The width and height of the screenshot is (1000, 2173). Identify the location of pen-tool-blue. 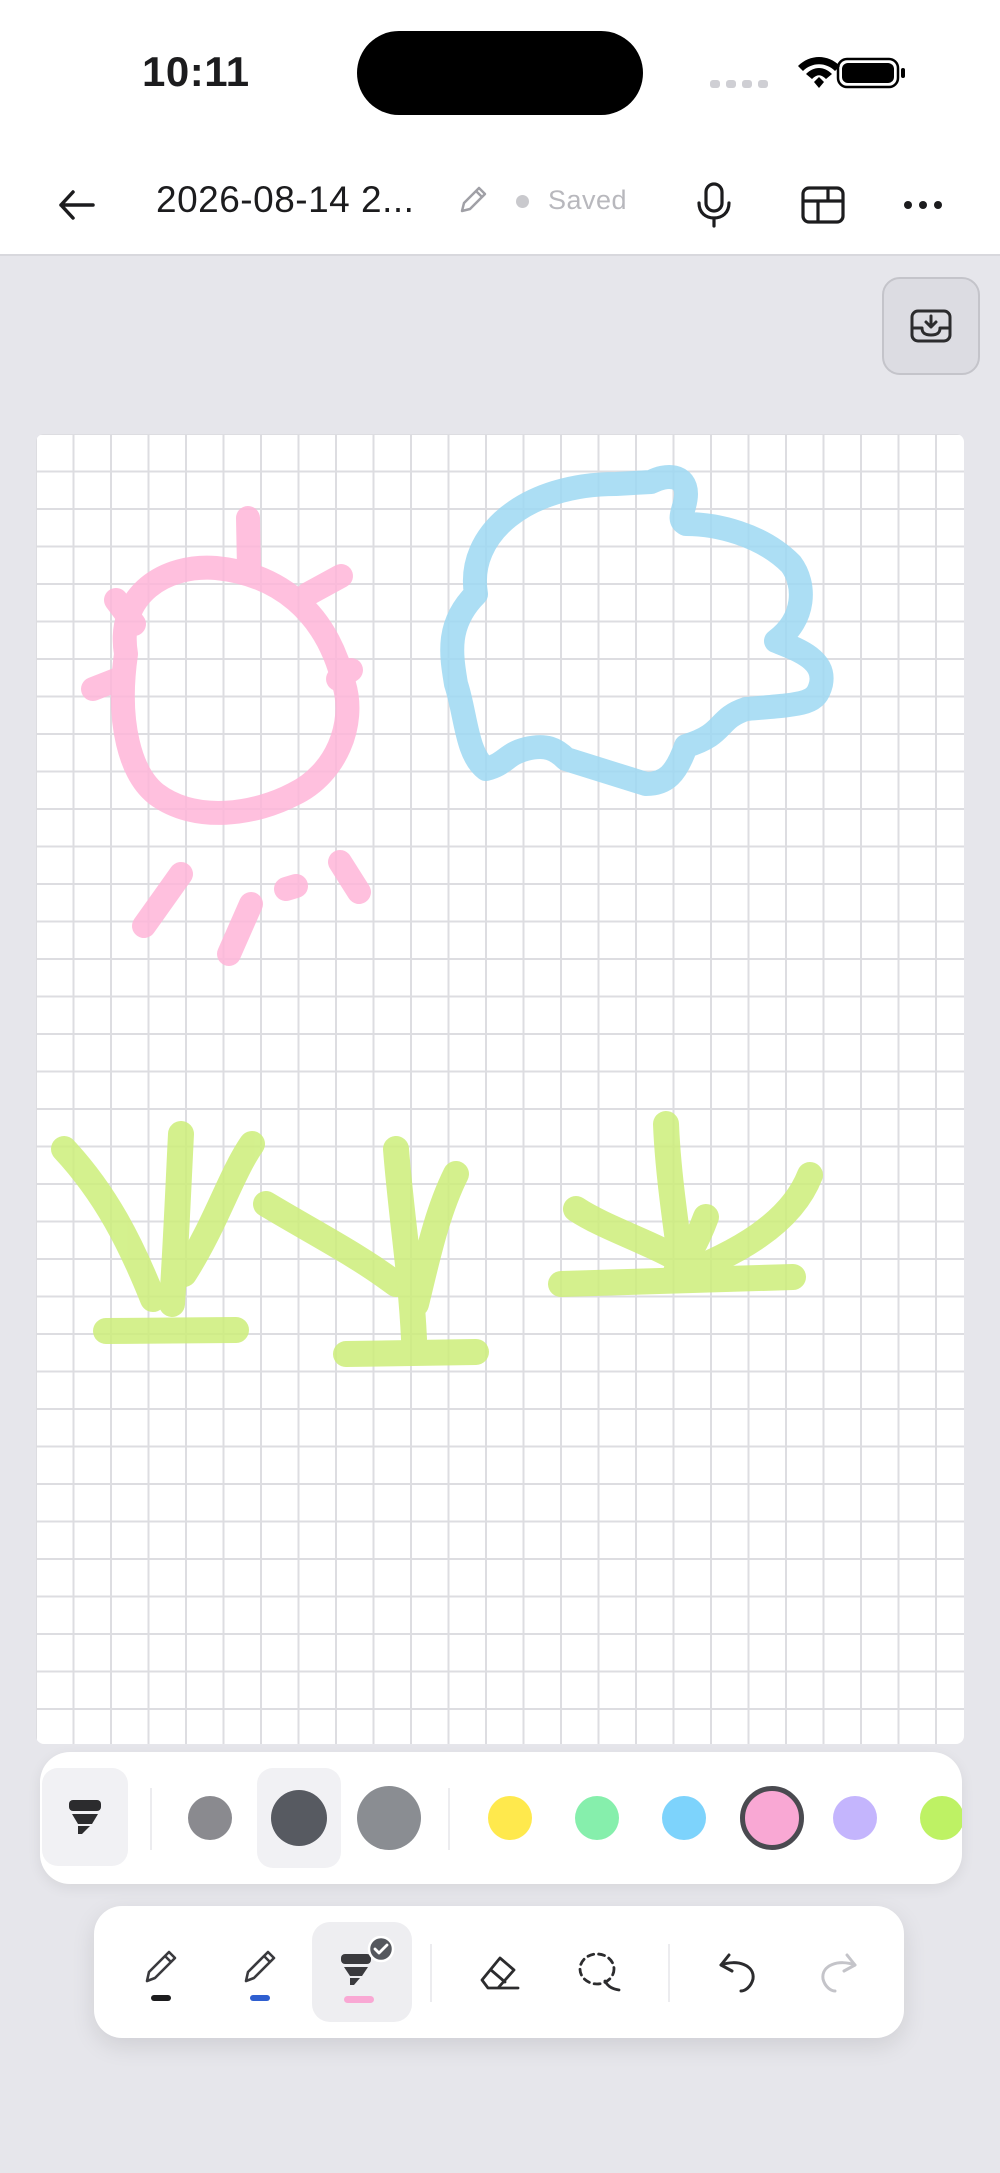
(260, 1972).